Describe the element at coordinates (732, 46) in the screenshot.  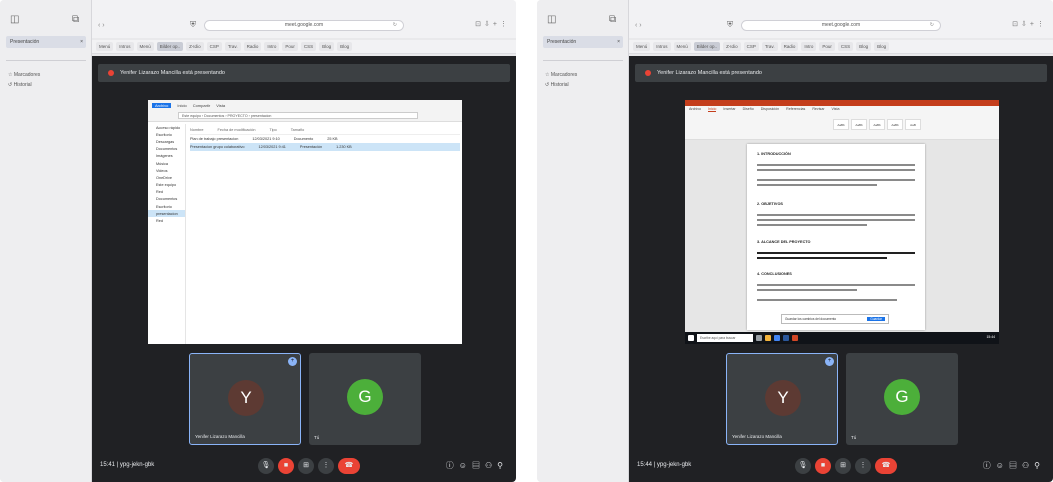
I see `bookmark-item: Z-Idio` at that location.